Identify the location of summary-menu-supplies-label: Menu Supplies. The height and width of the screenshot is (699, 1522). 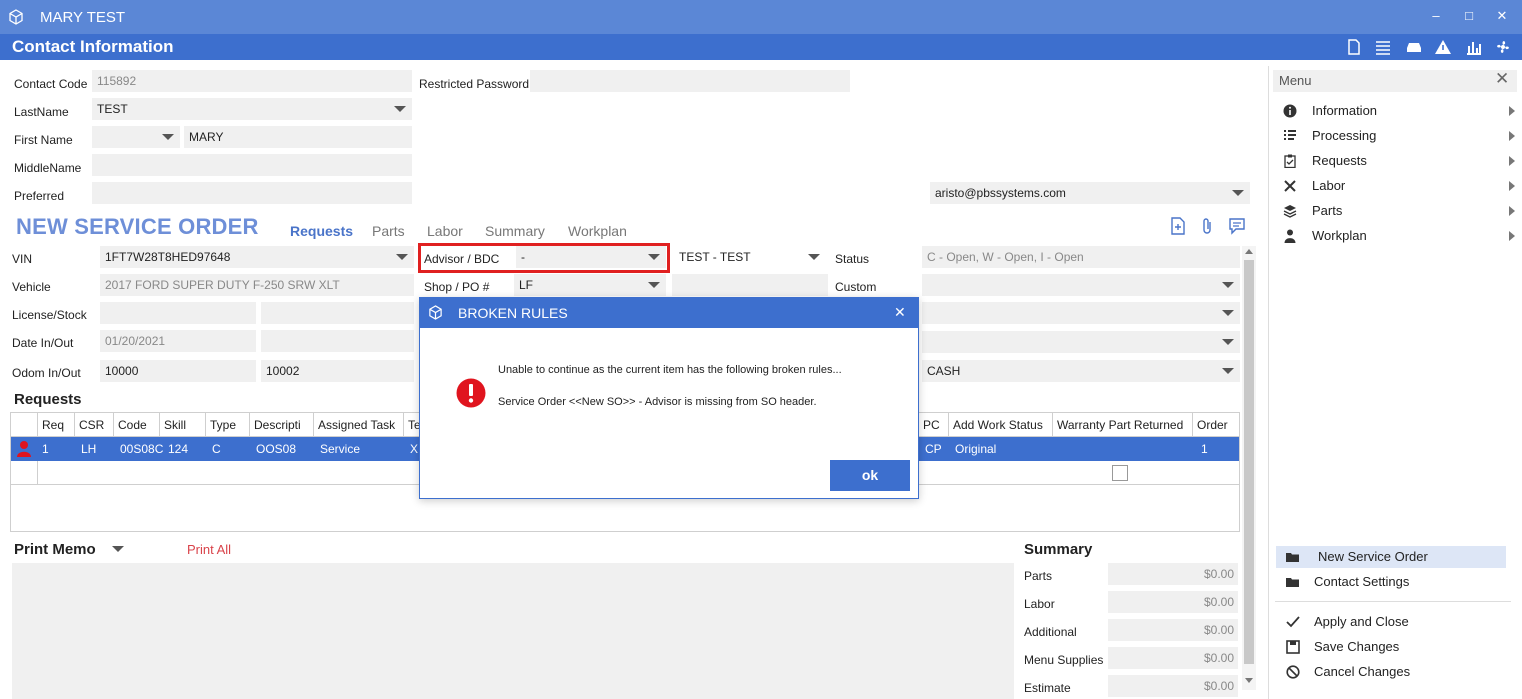
(1064, 660).